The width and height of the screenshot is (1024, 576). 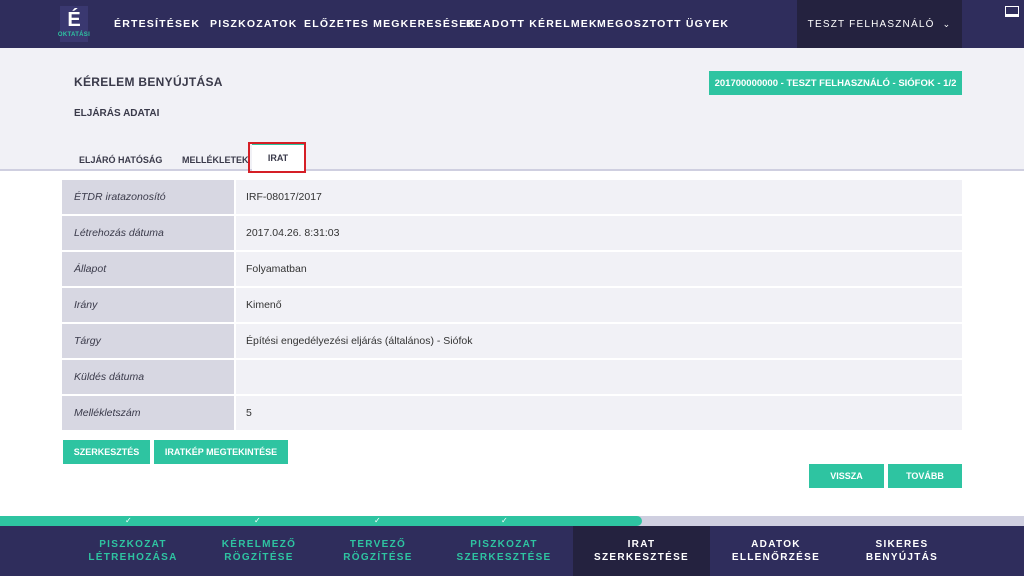 I want to click on row-label: Állapot, so click(x=148, y=269).